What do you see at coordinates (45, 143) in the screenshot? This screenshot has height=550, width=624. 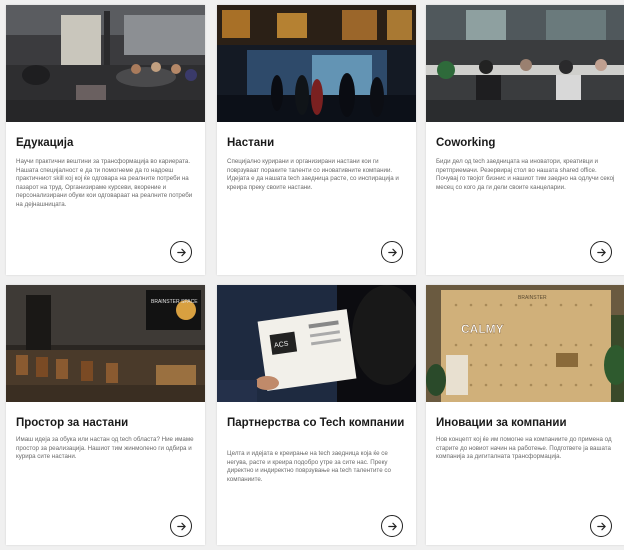 I see `card-title: Едукација` at bounding box center [45, 143].